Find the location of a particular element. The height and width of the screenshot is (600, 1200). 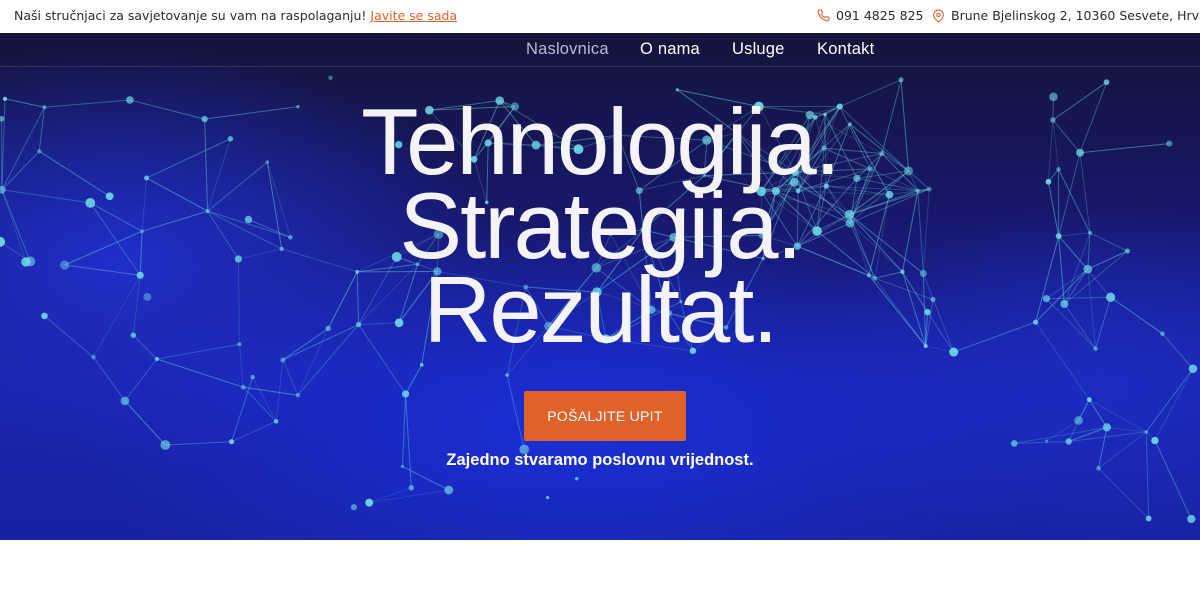

nav-item-kontakt: Kontakt is located at coordinates (845, 49).